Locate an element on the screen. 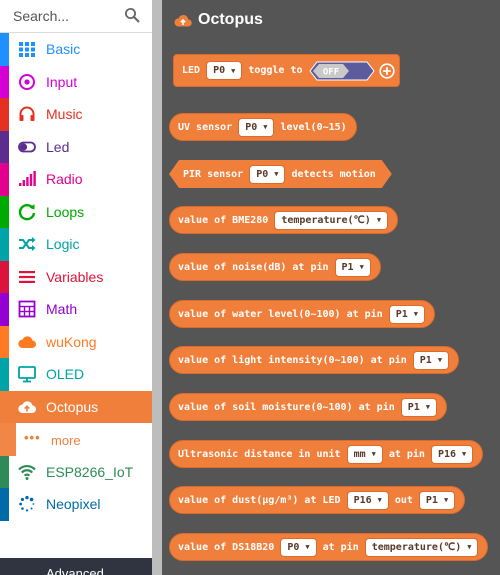 Image resolution: width=500 pixels, height=575 pixels. category-wukong: wuKong is located at coordinates (76, 341).